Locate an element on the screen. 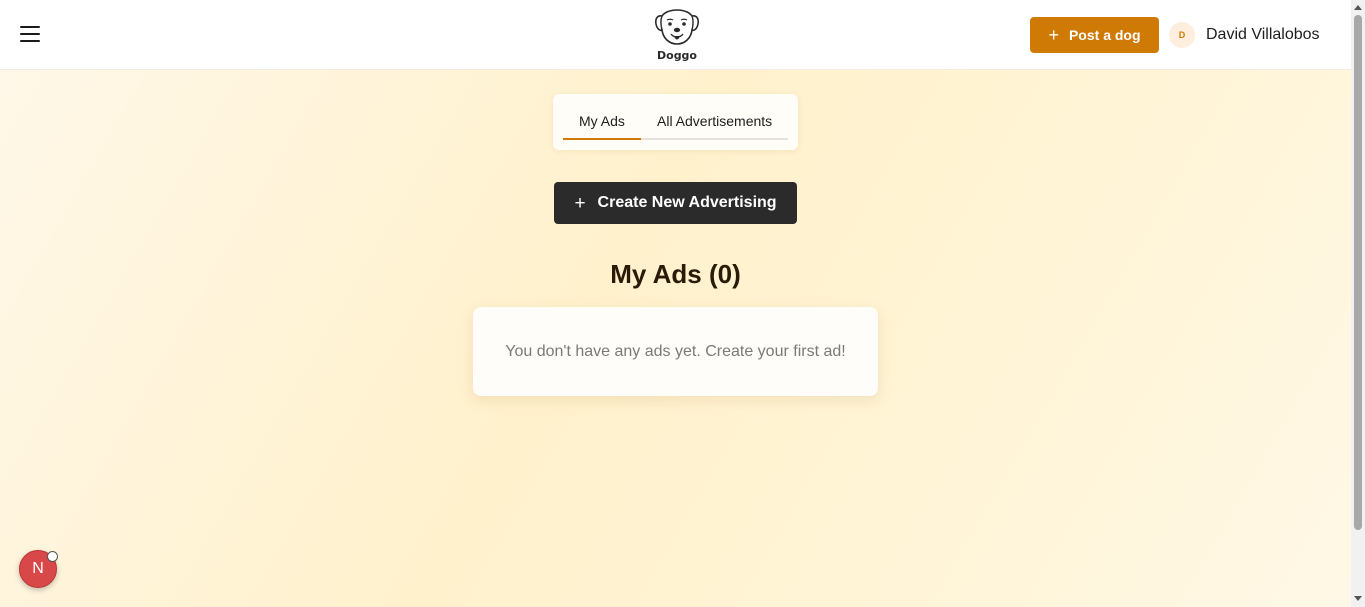 The width and height of the screenshot is (1365, 607). vertical-scrollbar is located at coordinates (1358, 303).